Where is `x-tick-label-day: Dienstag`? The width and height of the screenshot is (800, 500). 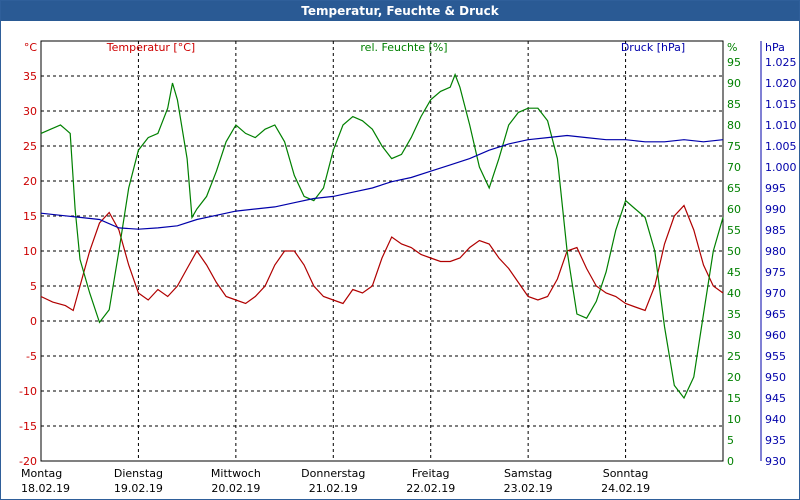
x-tick-label-day: Dienstag is located at coordinates (138, 473).